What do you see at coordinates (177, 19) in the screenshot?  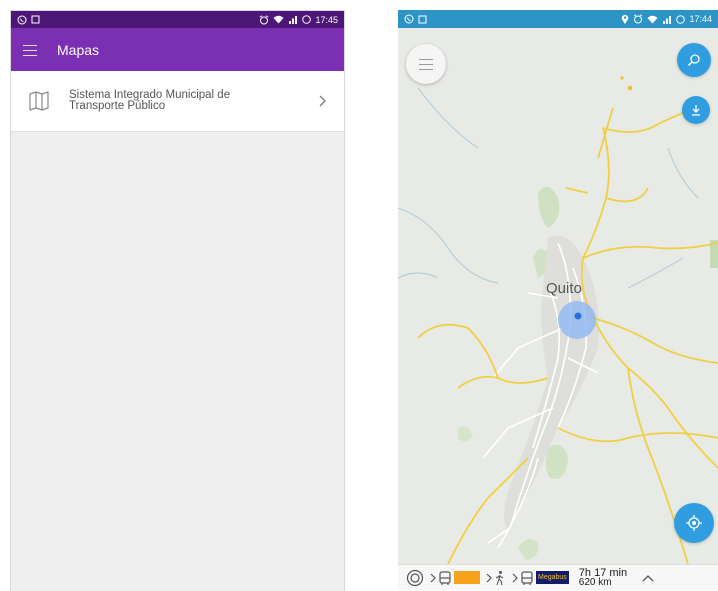 I see `status-bar: 17:45` at bounding box center [177, 19].